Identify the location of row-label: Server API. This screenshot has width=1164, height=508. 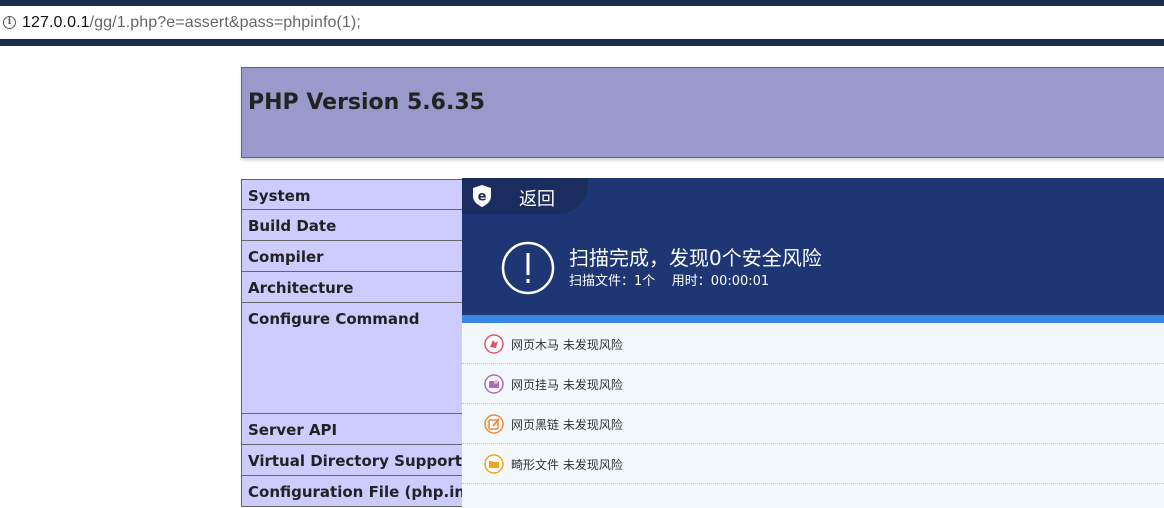
(293, 430).